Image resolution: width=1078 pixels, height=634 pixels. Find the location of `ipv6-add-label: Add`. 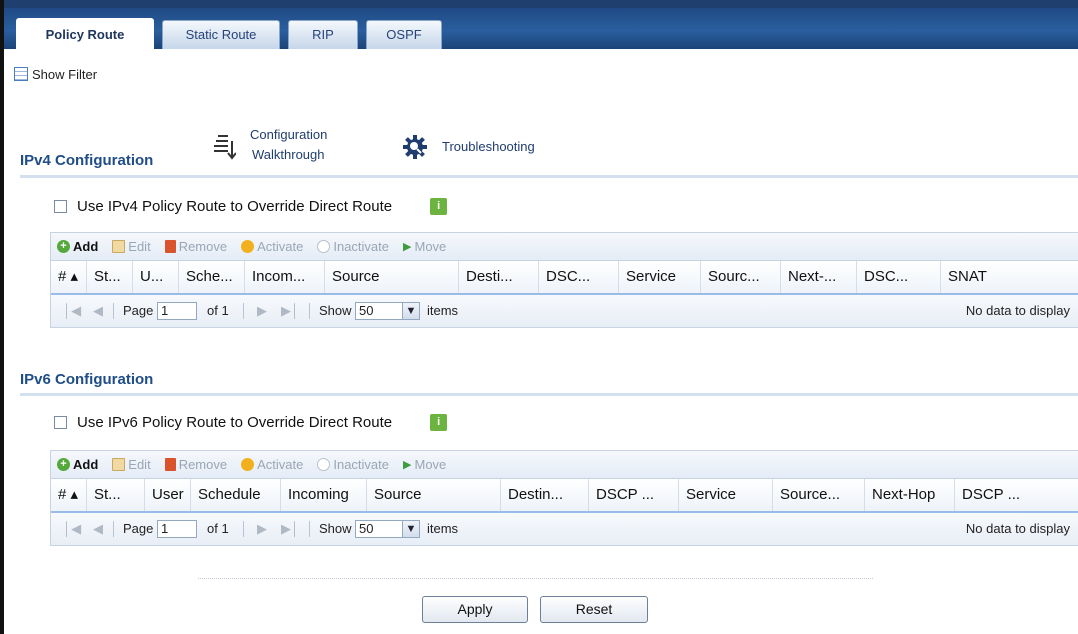

ipv6-add-label: Add is located at coordinates (86, 464).